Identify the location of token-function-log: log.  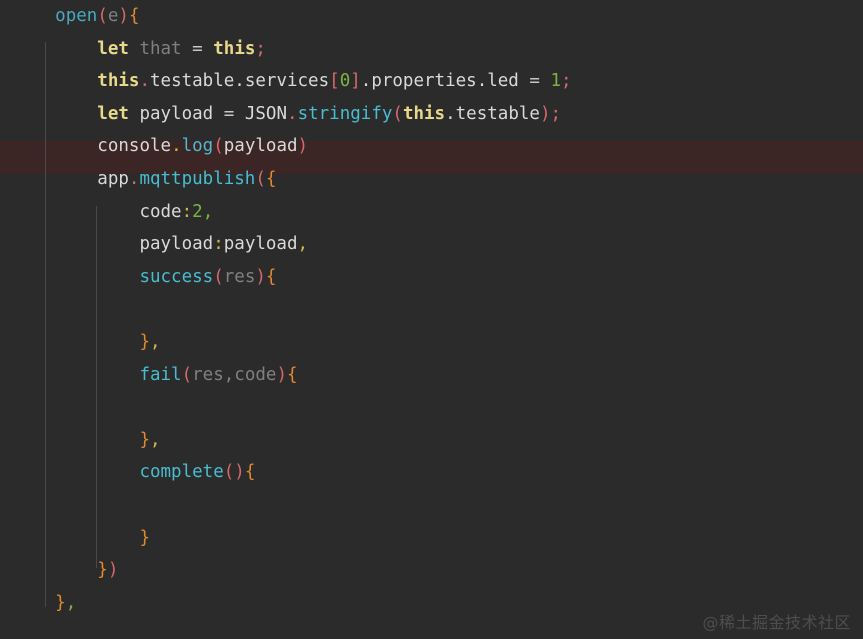
(197, 146).